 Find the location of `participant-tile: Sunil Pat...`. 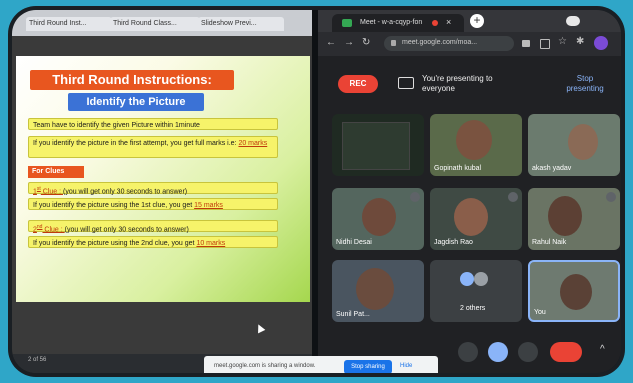

participant-tile: Sunil Pat... is located at coordinates (378, 291).